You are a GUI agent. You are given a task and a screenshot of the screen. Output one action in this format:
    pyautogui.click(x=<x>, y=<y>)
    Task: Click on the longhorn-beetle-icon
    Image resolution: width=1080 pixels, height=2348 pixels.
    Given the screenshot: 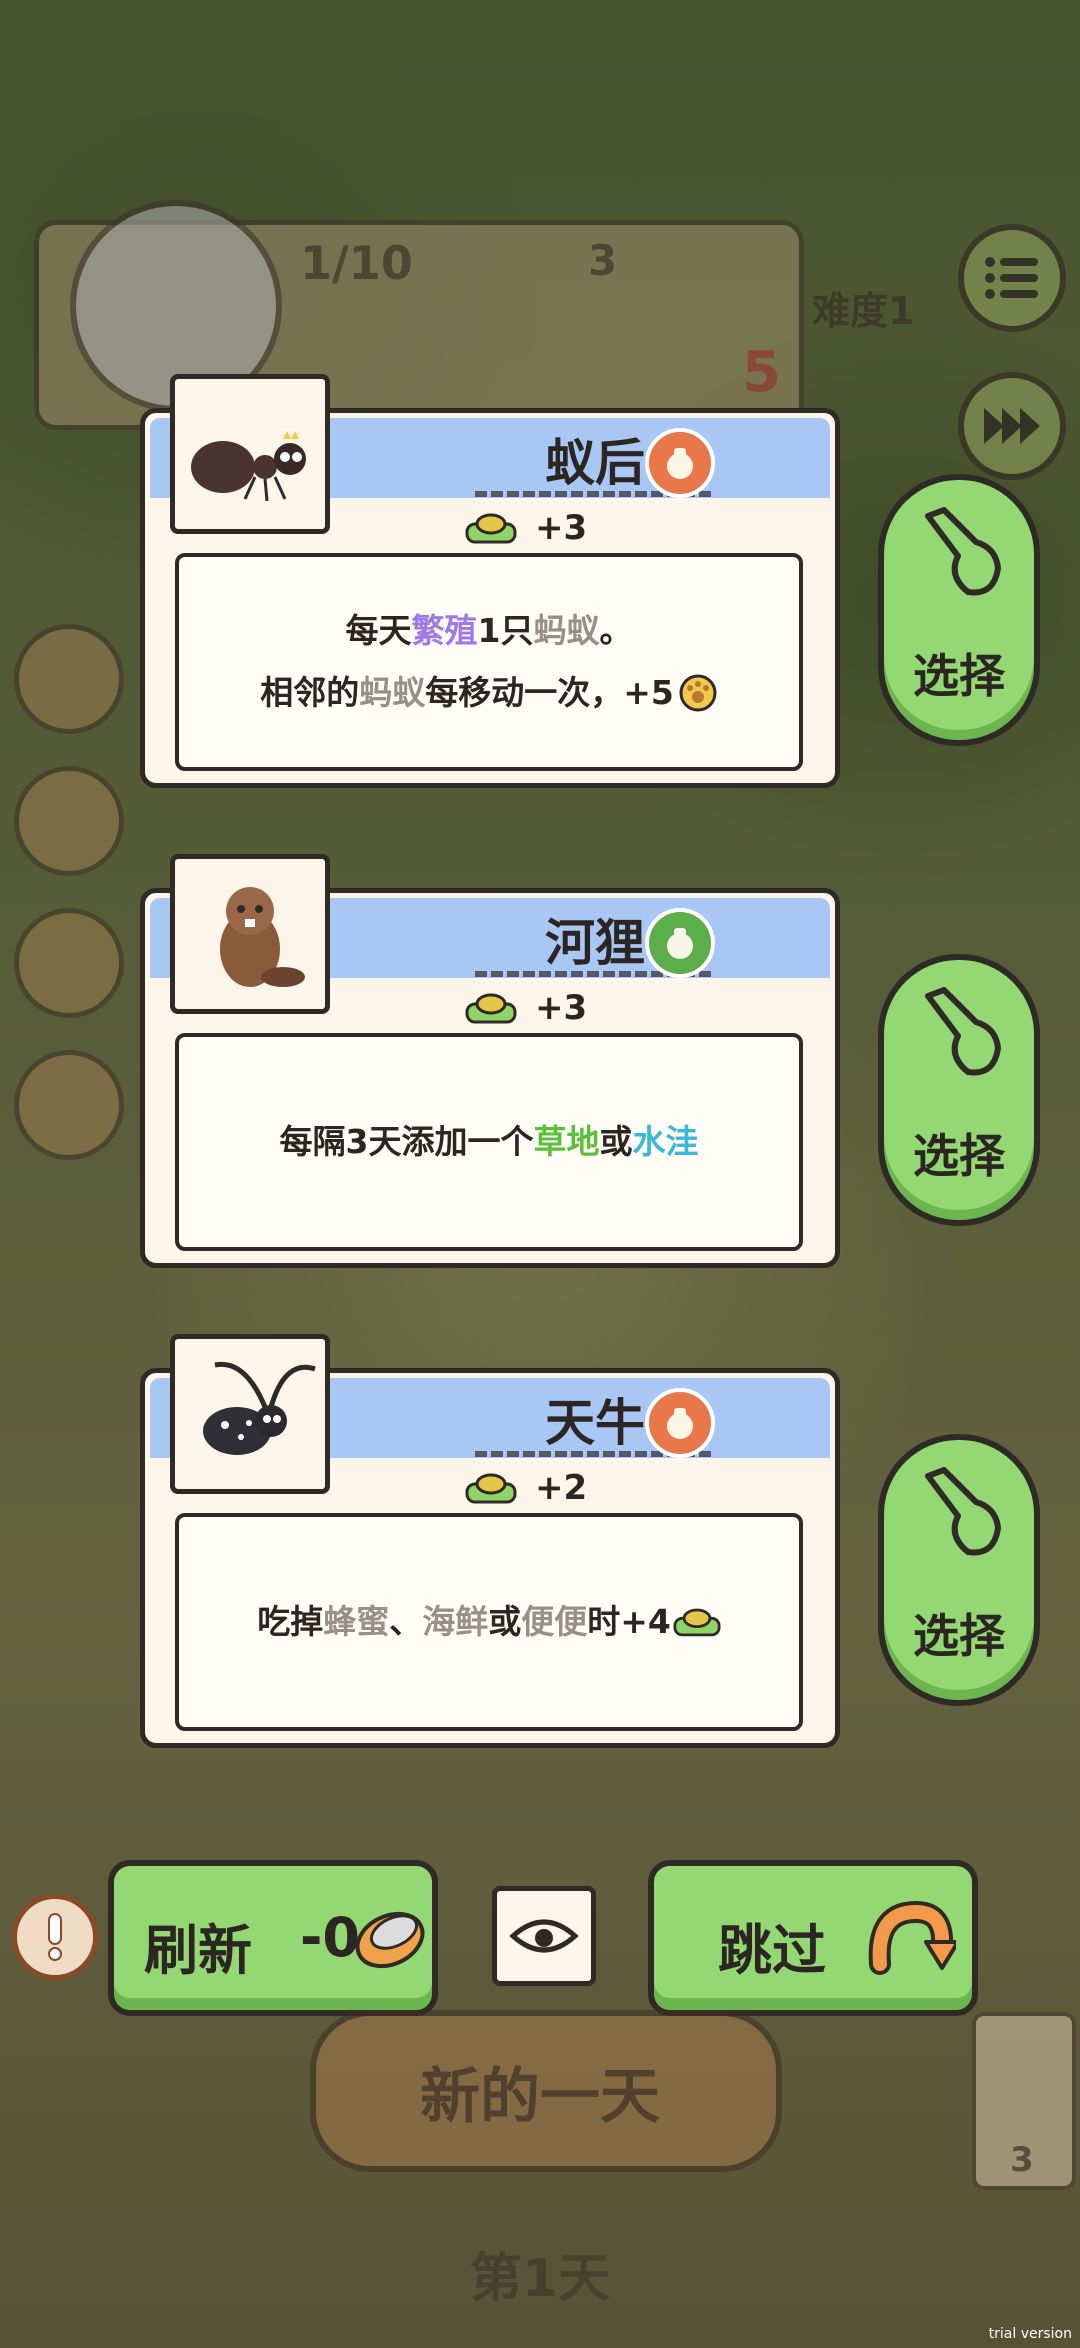 What is the action you would take?
    pyautogui.click(x=250, y=1414)
    